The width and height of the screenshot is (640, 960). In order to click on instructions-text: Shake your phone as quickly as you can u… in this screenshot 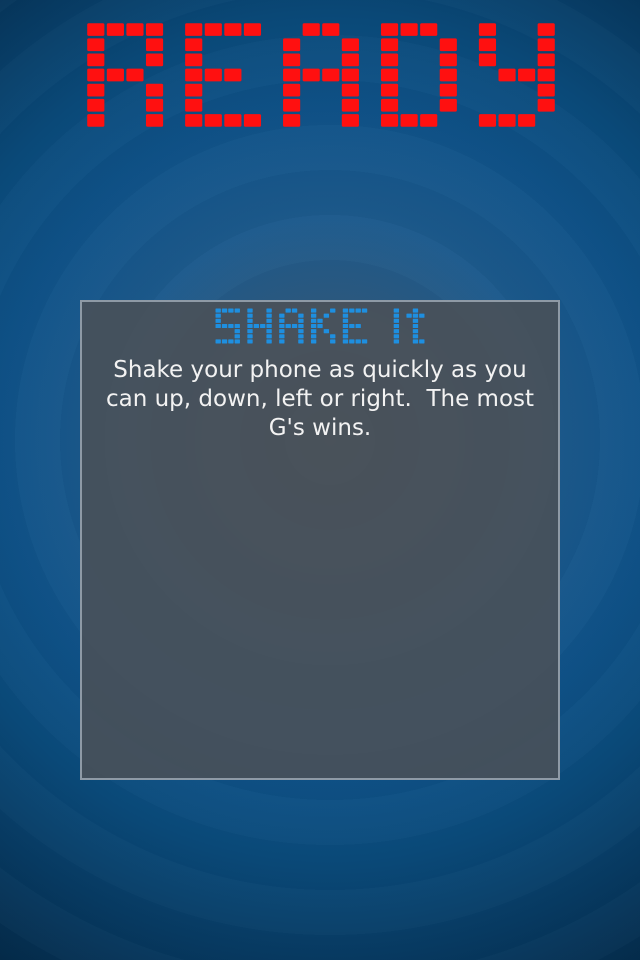, I will do `click(323, 399)`.